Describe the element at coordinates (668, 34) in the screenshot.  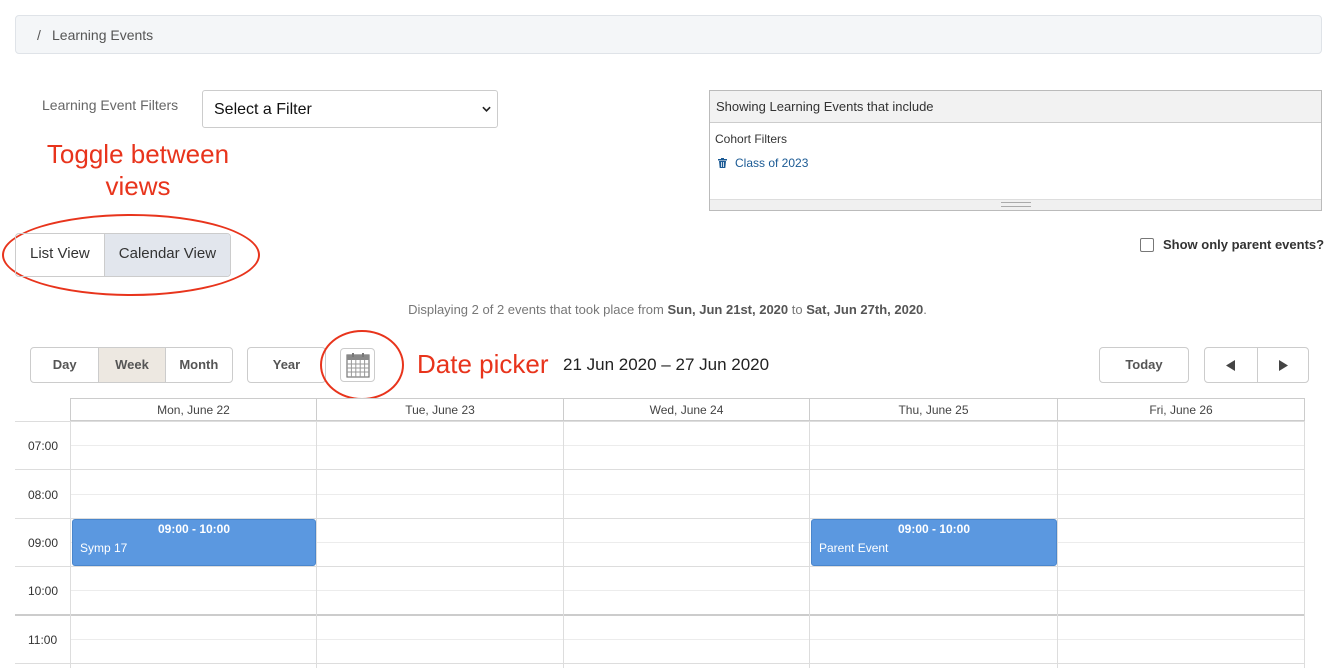
I see `breadcrumb: / Learning Events` at that location.